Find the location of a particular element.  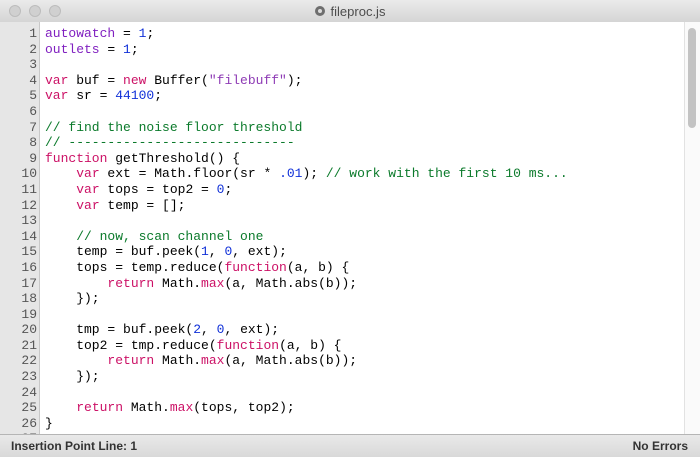

code-token: ); is located at coordinates (294, 80).